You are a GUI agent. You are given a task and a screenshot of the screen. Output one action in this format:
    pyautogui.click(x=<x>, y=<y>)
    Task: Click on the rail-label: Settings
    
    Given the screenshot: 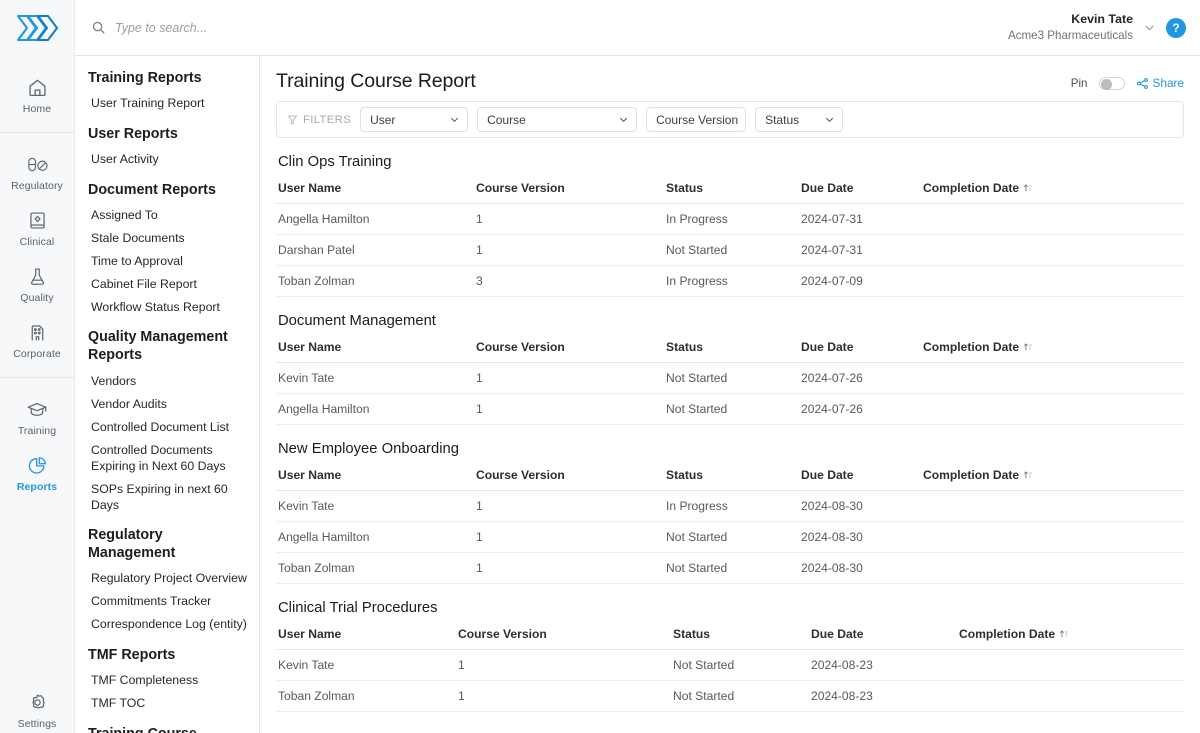 What is the action you would take?
    pyautogui.click(x=37, y=724)
    